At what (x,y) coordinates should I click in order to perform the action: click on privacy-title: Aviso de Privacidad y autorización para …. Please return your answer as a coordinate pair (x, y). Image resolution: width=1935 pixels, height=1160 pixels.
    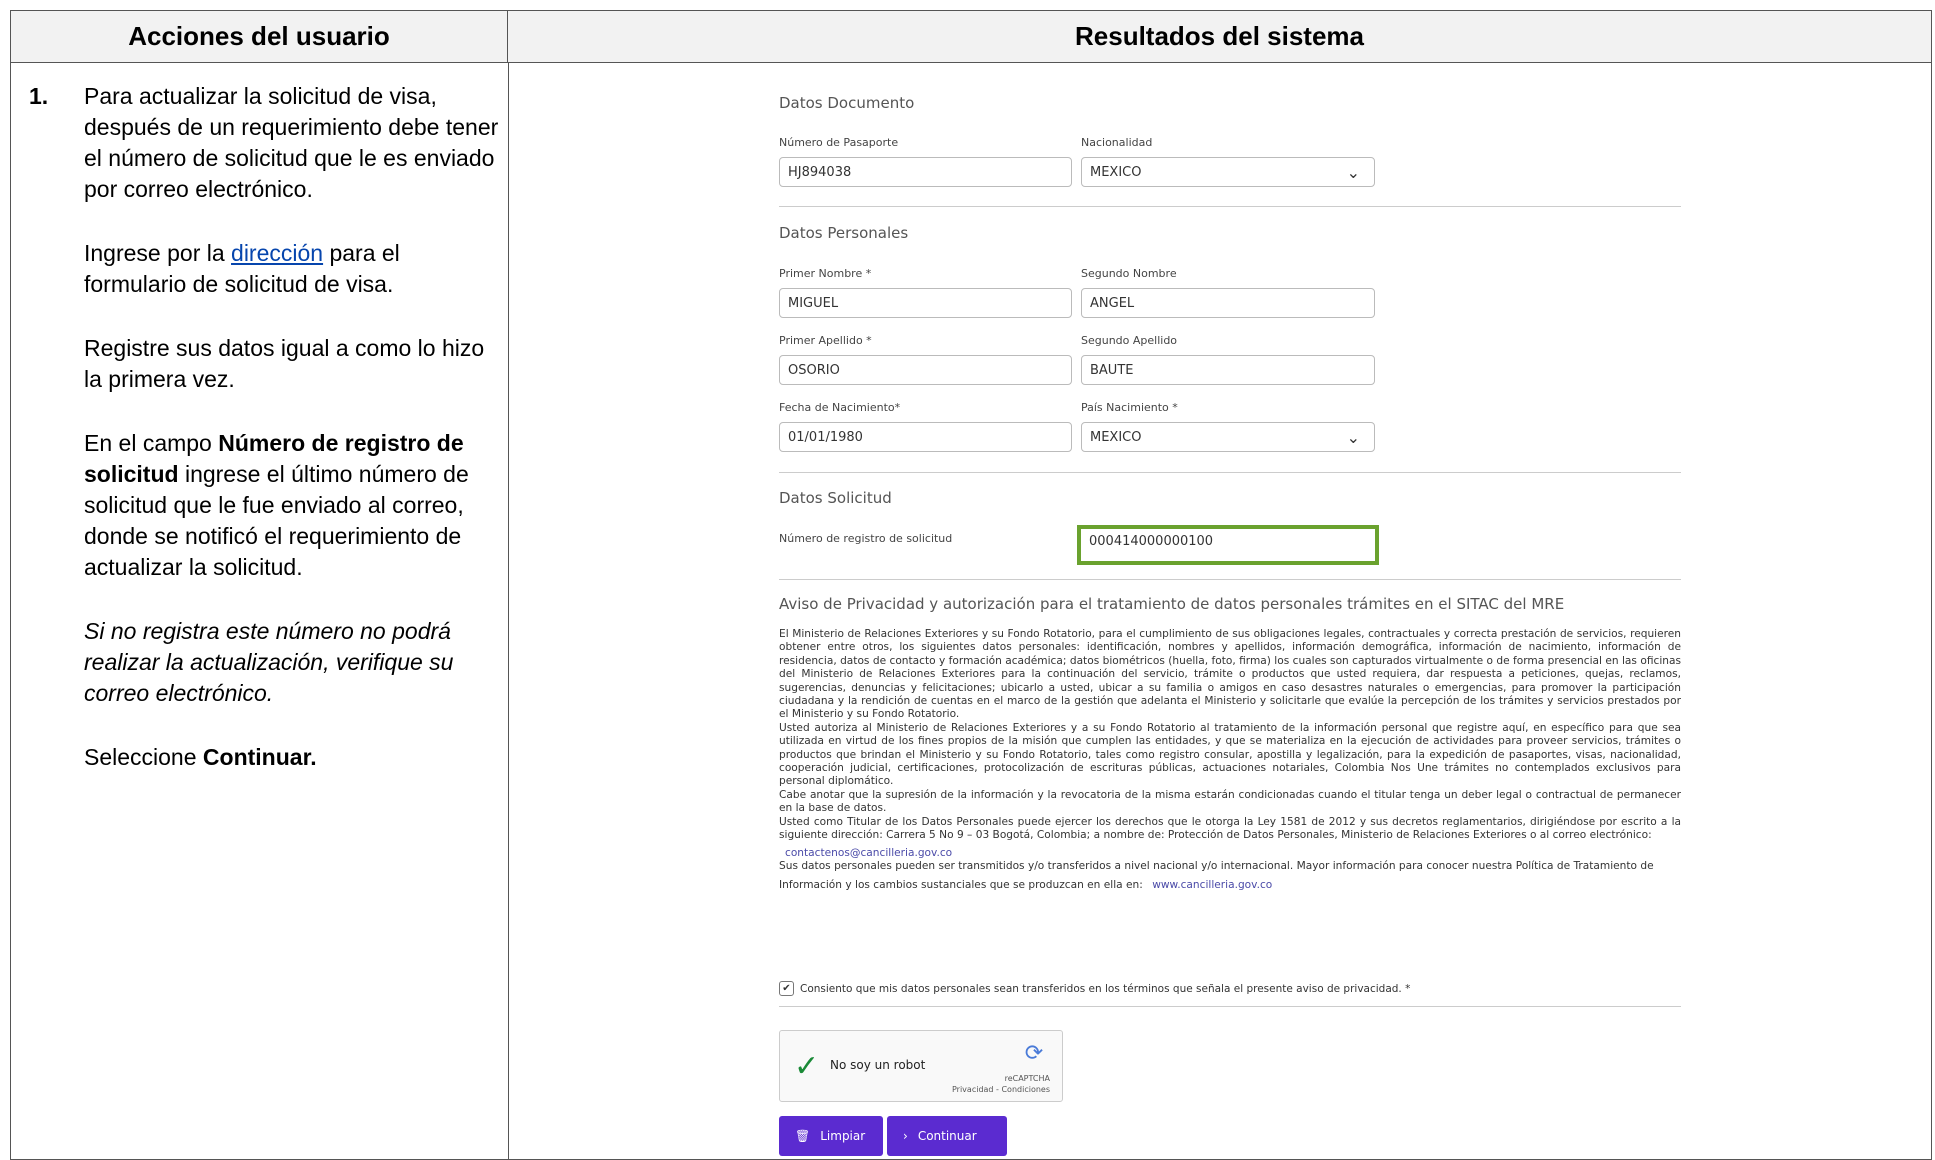
    Looking at the image, I should click on (1172, 604).